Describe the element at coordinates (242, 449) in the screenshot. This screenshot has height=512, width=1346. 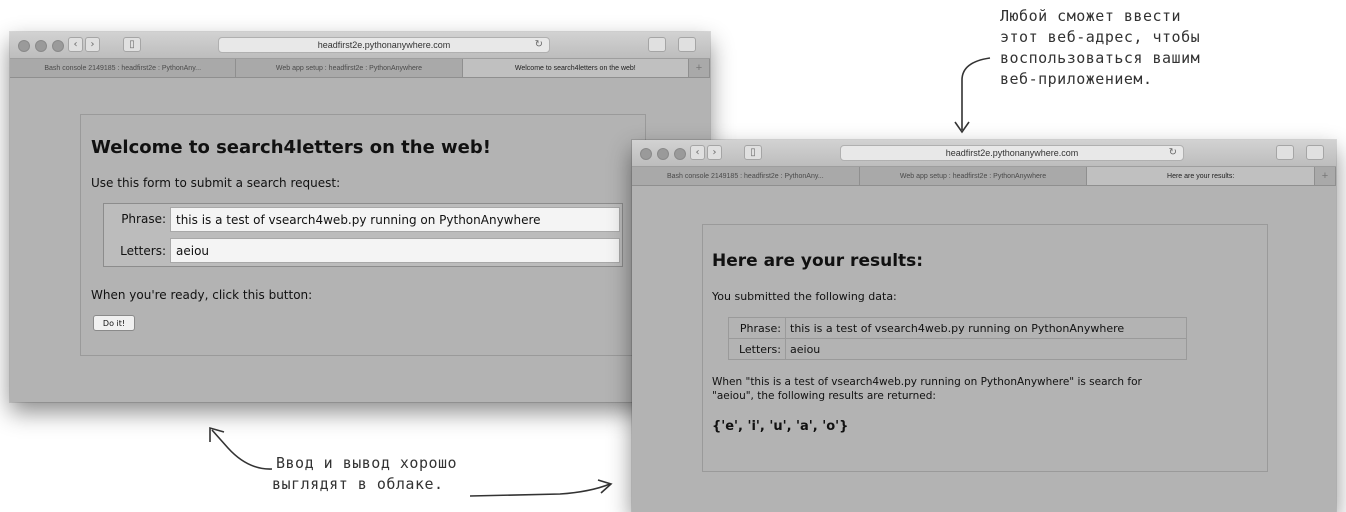
I see `arrow-to-left-window` at that location.